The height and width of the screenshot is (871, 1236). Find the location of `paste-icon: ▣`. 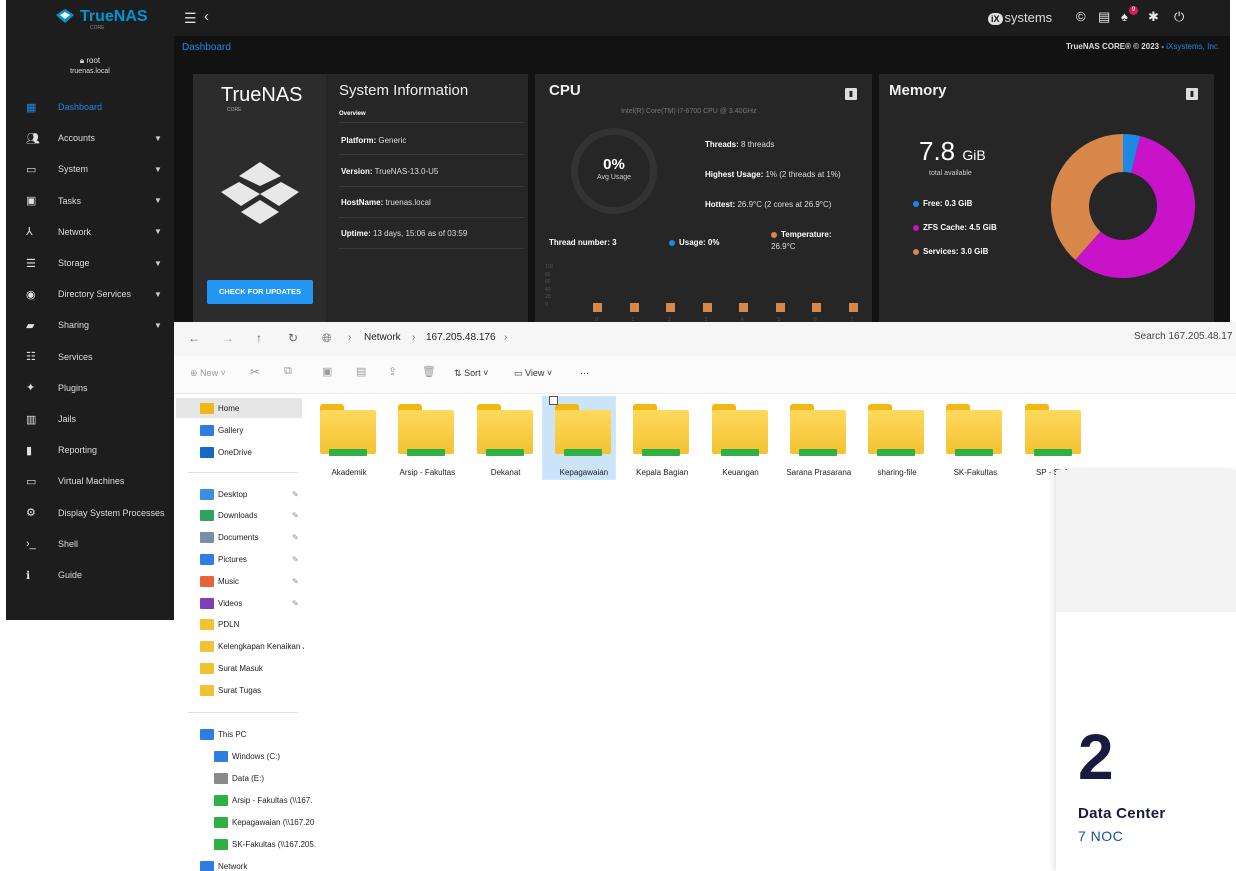

paste-icon: ▣ is located at coordinates (327, 371).